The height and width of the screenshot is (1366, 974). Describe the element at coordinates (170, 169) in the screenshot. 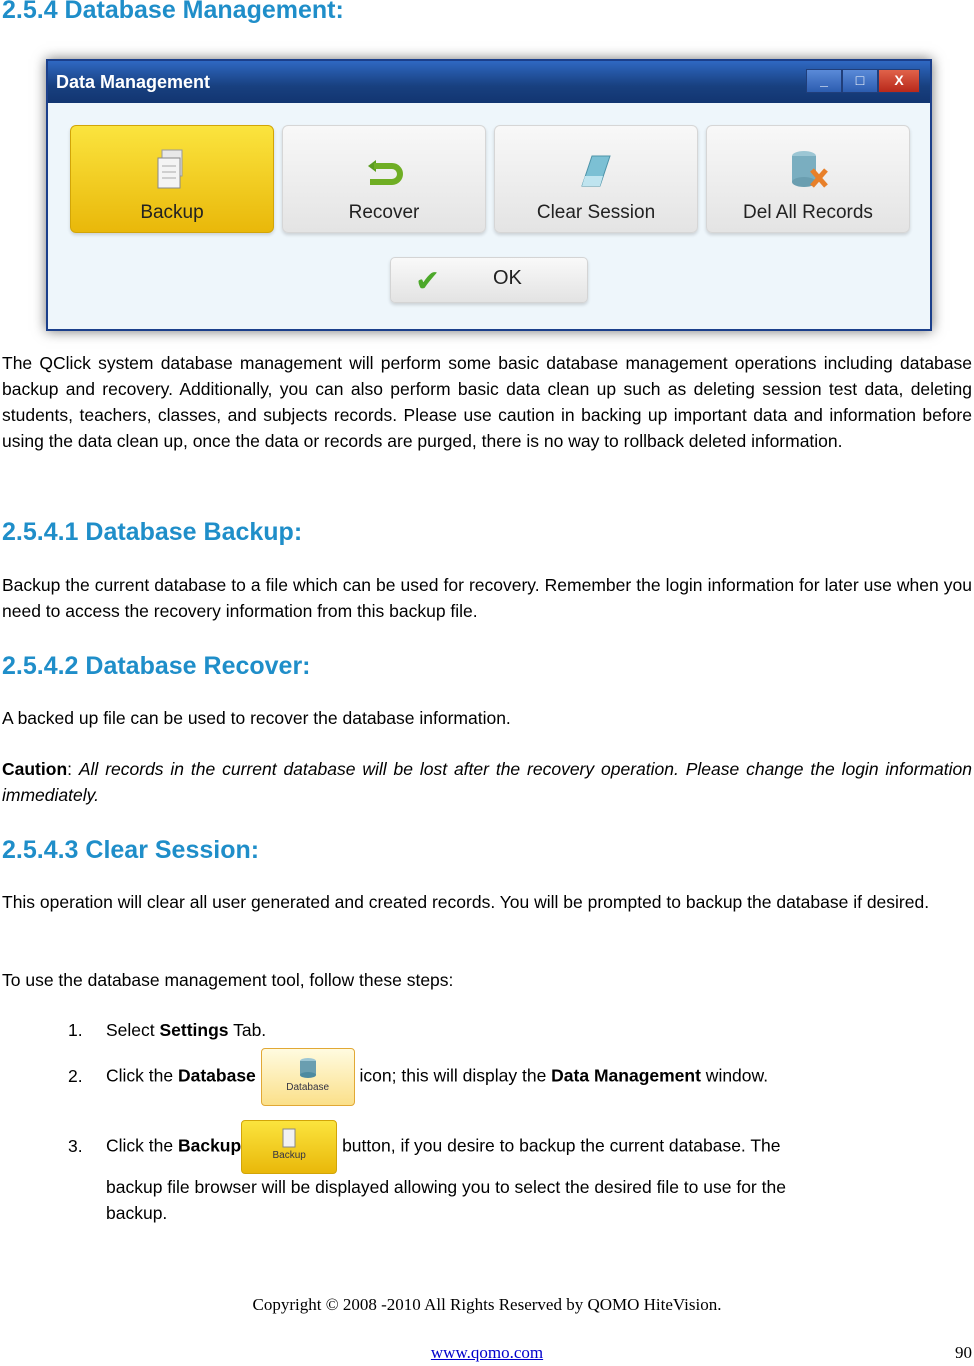

I see `backup-documents-icon` at that location.